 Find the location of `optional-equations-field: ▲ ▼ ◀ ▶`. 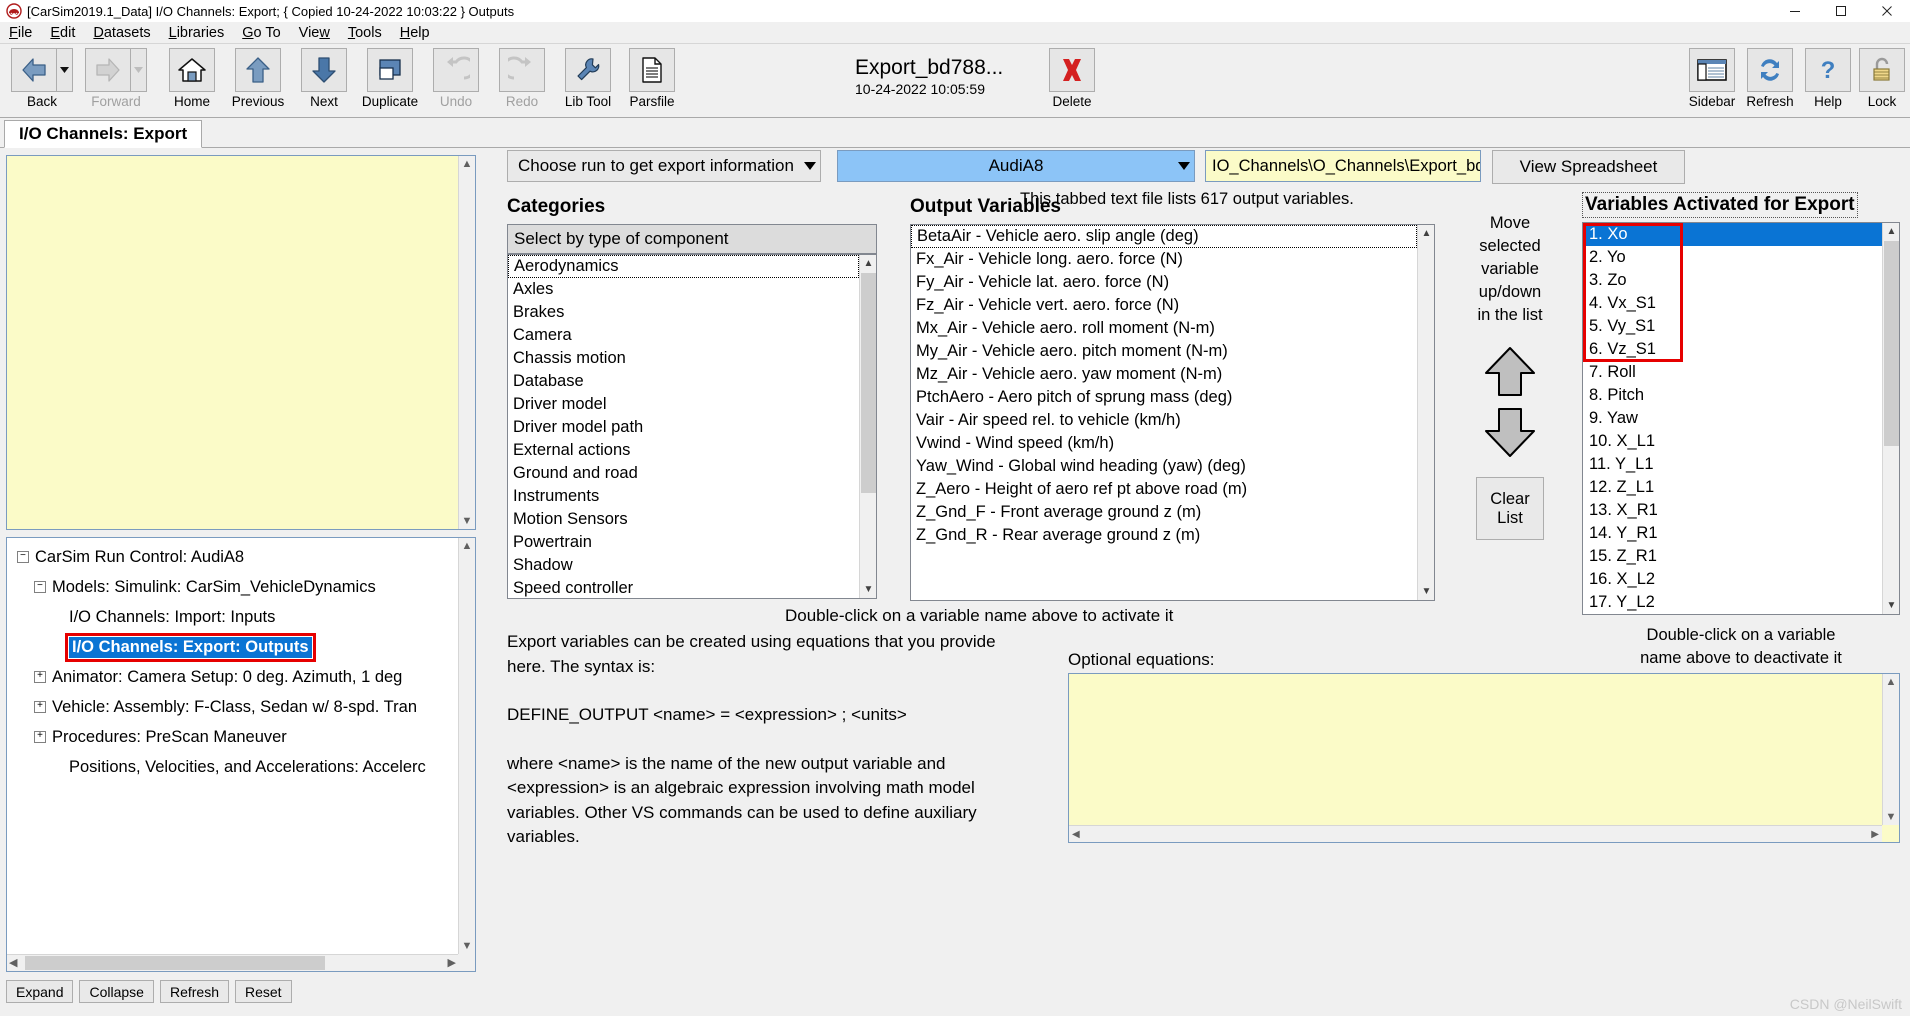

optional-equations-field: ▲ ▼ ◀ ▶ is located at coordinates (1484, 758).